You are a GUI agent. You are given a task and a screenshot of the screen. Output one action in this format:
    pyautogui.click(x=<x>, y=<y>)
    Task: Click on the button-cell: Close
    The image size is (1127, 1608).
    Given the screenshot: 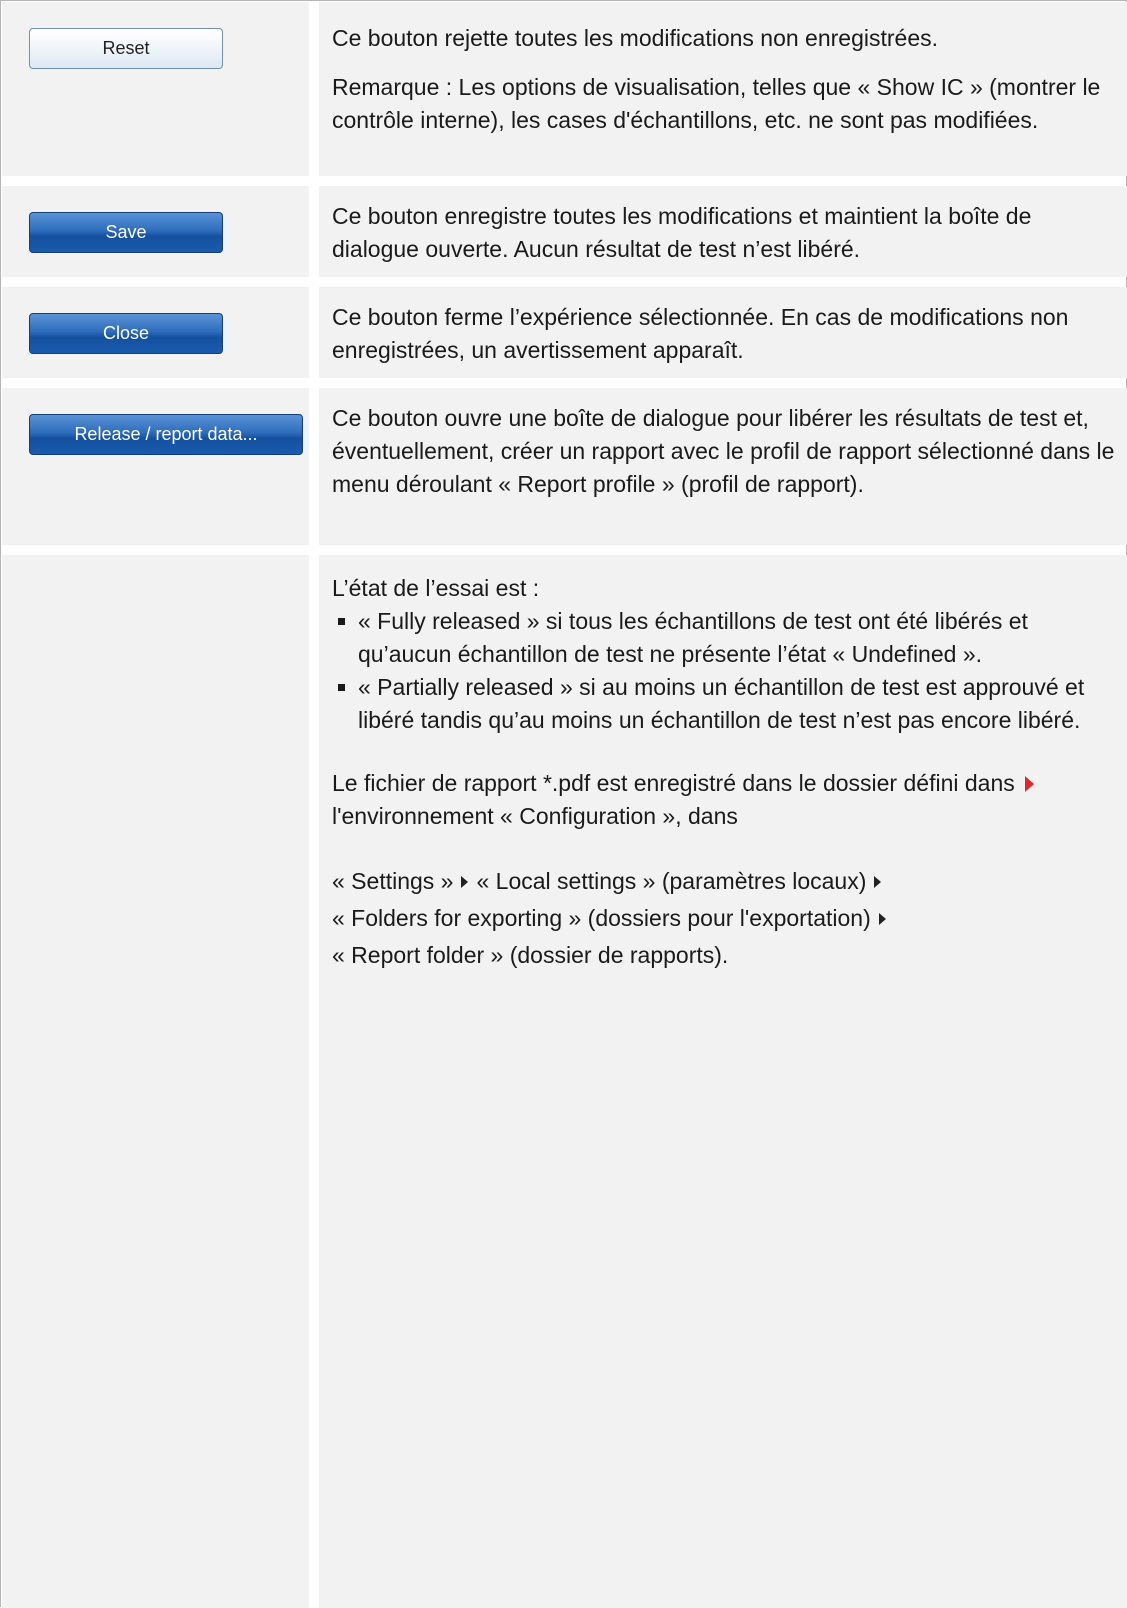 What is the action you would take?
    pyautogui.click(x=155, y=332)
    